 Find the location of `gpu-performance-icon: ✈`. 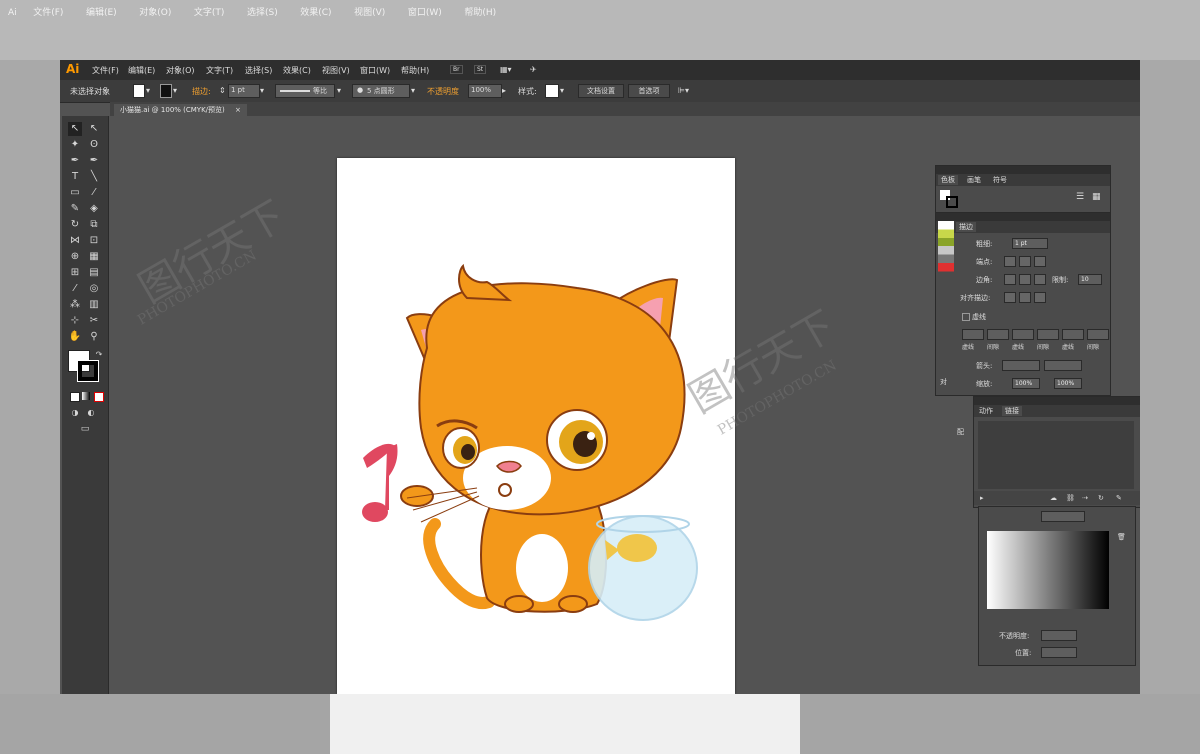

gpu-performance-icon: ✈ is located at coordinates (533, 69).